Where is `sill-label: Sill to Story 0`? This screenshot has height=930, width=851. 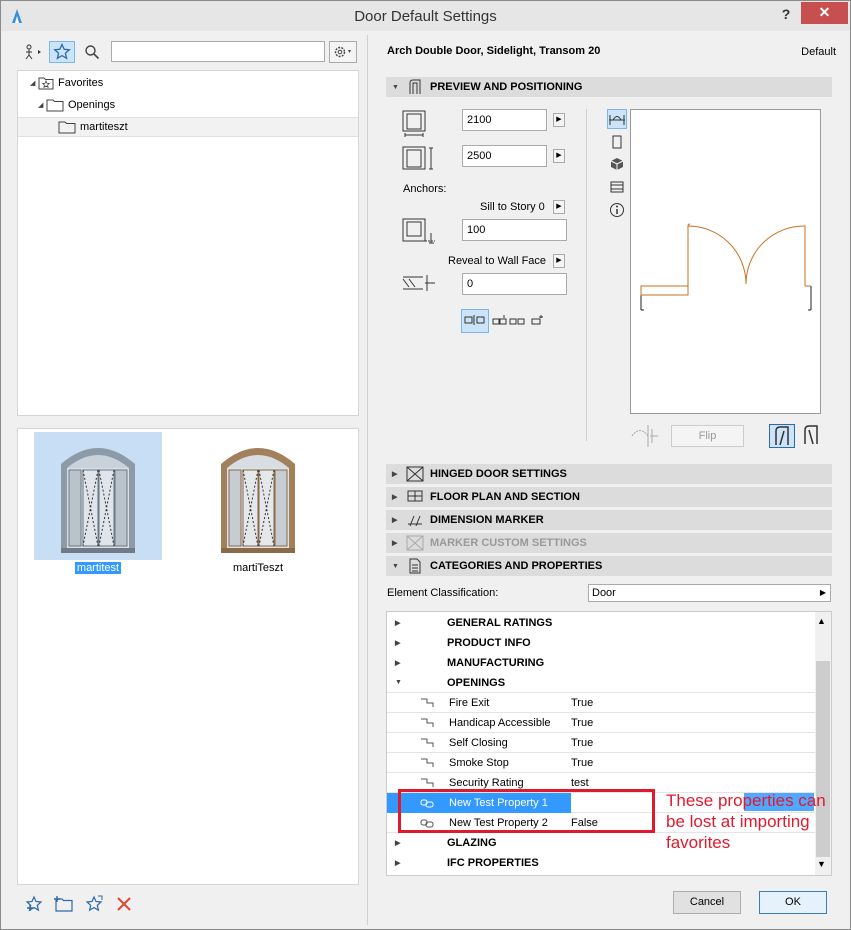 sill-label: Sill to Story 0 is located at coordinates (512, 207).